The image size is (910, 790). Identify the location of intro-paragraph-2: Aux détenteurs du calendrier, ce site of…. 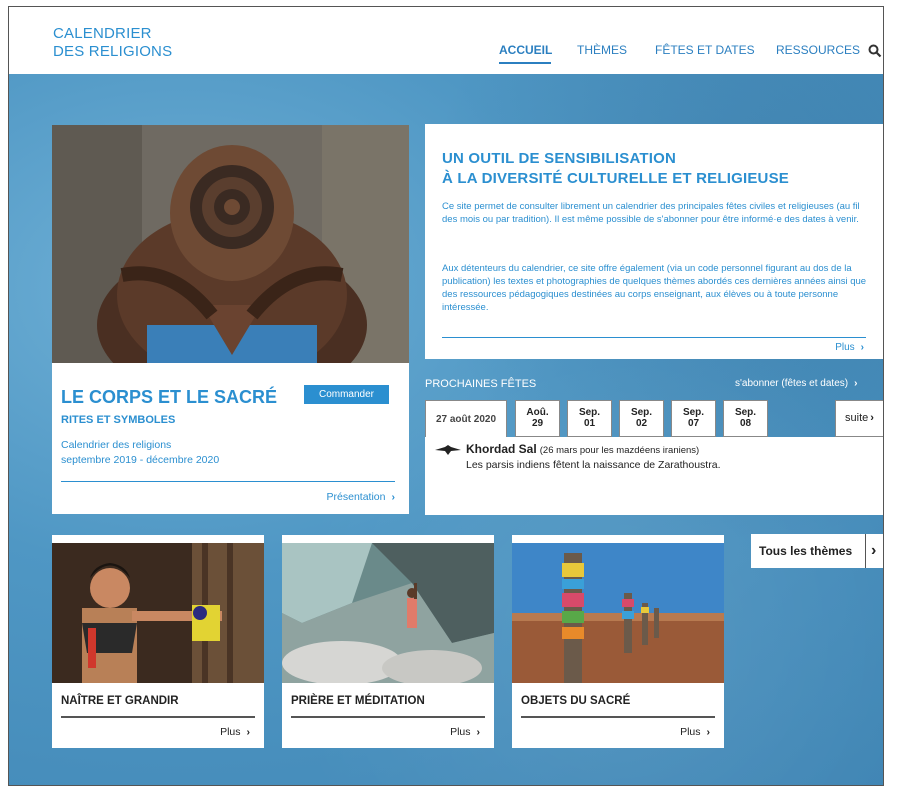
(654, 288).